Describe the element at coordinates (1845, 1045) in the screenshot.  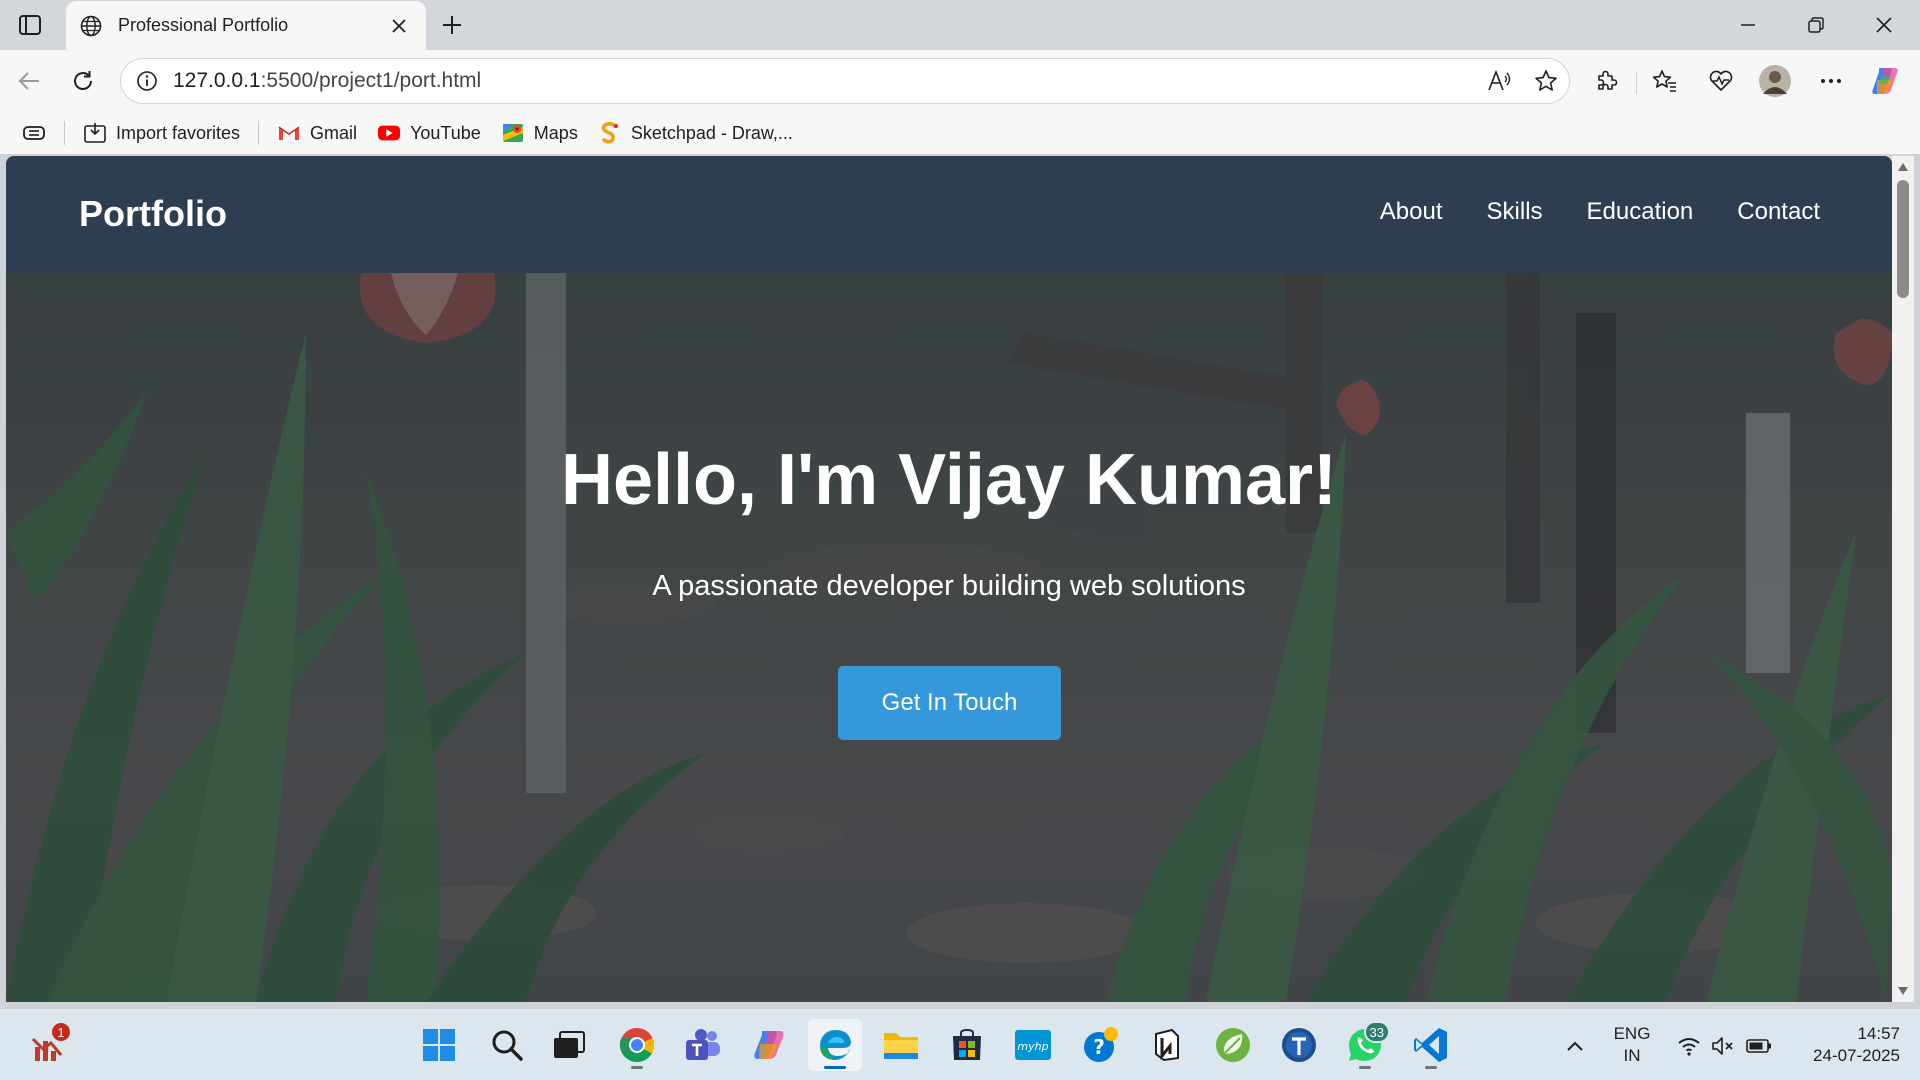
I see `clock: 14:57 24-07-2025` at that location.